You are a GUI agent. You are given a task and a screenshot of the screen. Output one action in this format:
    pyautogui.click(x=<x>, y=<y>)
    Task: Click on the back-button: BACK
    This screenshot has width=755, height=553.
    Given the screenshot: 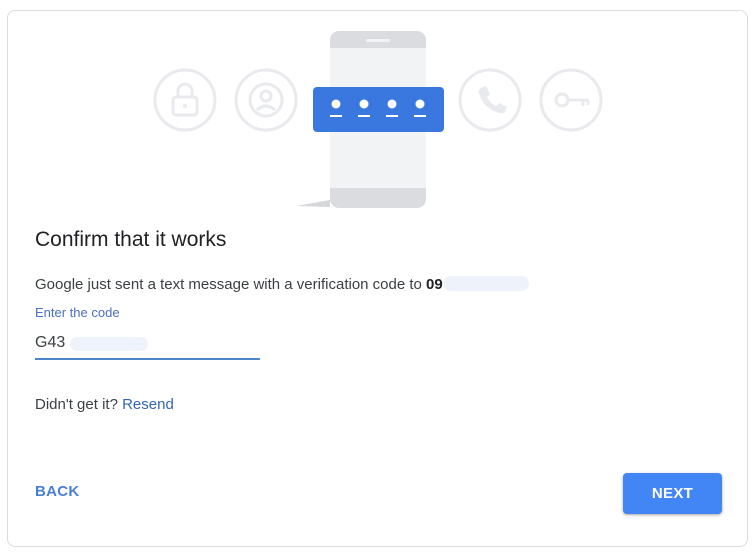 What is the action you would take?
    pyautogui.click(x=57, y=491)
    